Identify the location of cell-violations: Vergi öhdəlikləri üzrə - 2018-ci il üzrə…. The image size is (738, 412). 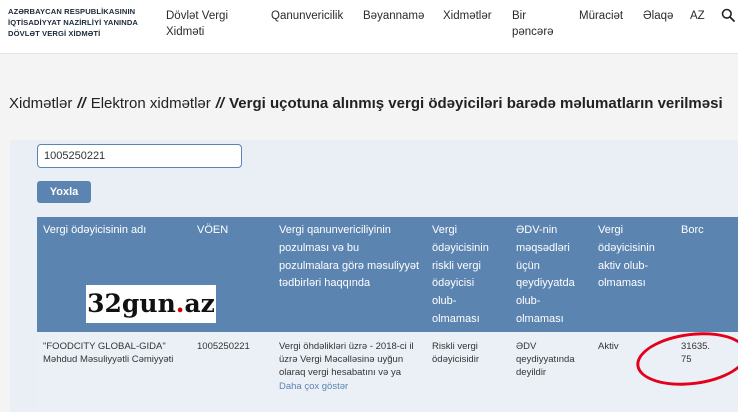
(351, 366).